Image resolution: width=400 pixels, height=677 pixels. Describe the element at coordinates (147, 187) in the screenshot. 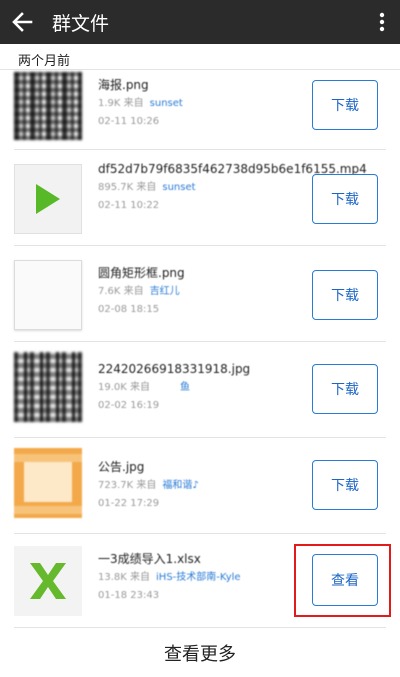

I see `file-meta: 895.7K 来自 sunset` at that location.